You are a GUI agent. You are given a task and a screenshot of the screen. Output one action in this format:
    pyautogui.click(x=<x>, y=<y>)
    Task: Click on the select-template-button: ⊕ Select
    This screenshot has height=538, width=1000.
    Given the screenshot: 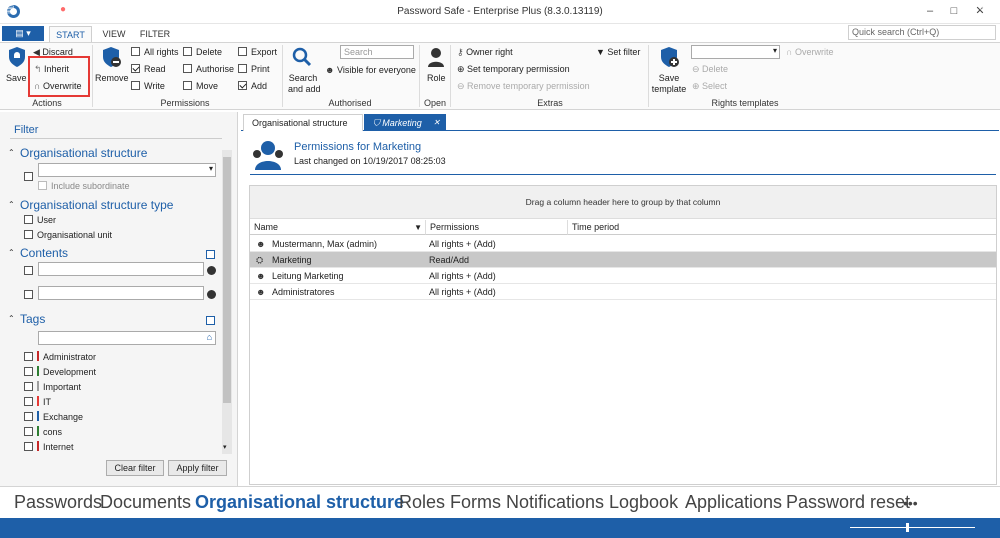 What is the action you would take?
    pyautogui.click(x=709, y=86)
    